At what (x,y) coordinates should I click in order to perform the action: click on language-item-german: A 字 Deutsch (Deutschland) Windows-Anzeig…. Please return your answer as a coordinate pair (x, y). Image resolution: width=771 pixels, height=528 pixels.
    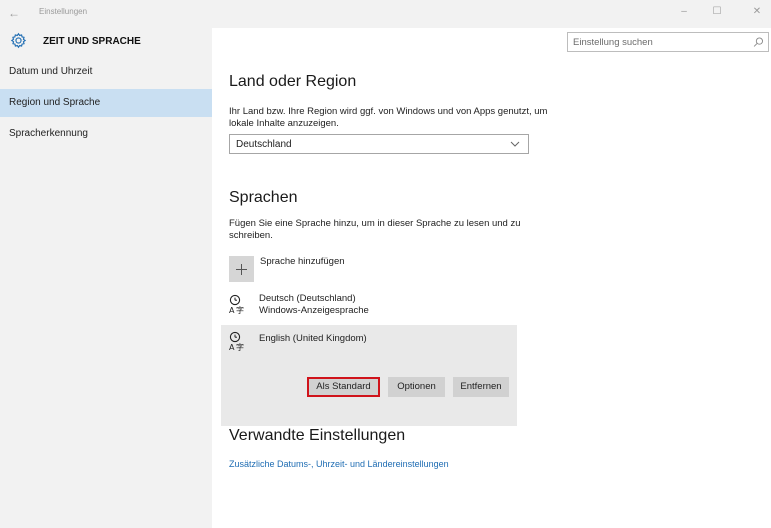
    Looking at the image, I should click on (379, 307).